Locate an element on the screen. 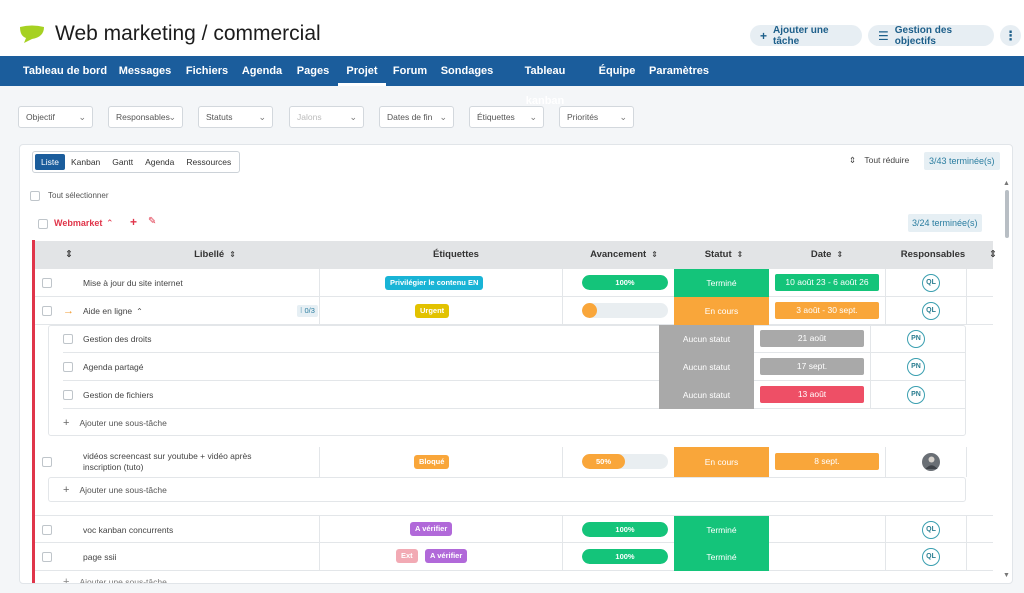 The height and width of the screenshot is (593, 1024). nav-pages: Pages is located at coordinates (313, 71).